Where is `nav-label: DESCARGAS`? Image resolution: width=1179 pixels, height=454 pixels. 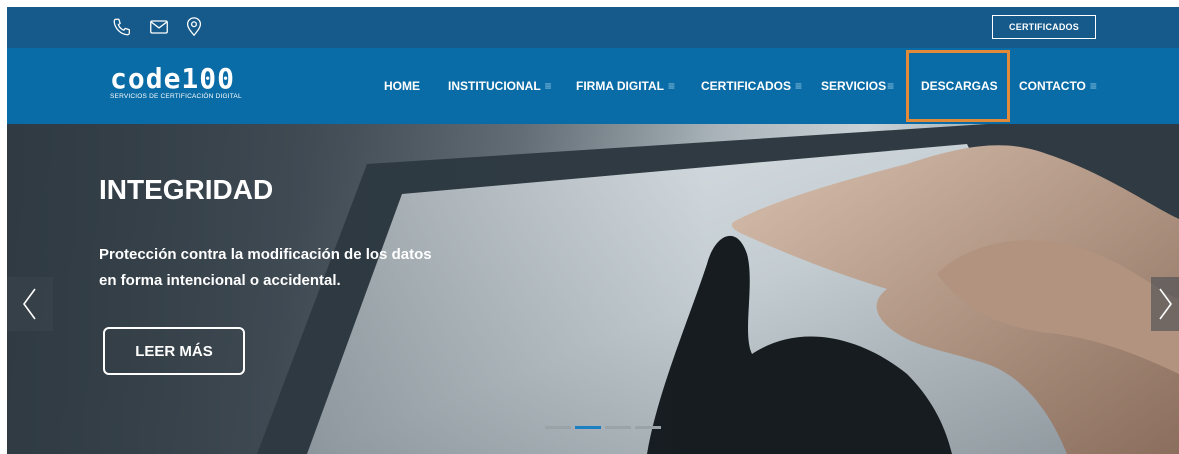 nav-label: DESCARGAS is located at coordinates (959, 86).